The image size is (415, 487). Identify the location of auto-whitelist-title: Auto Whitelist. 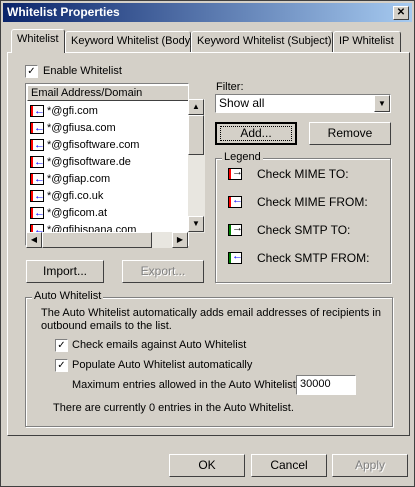
(68, 296).